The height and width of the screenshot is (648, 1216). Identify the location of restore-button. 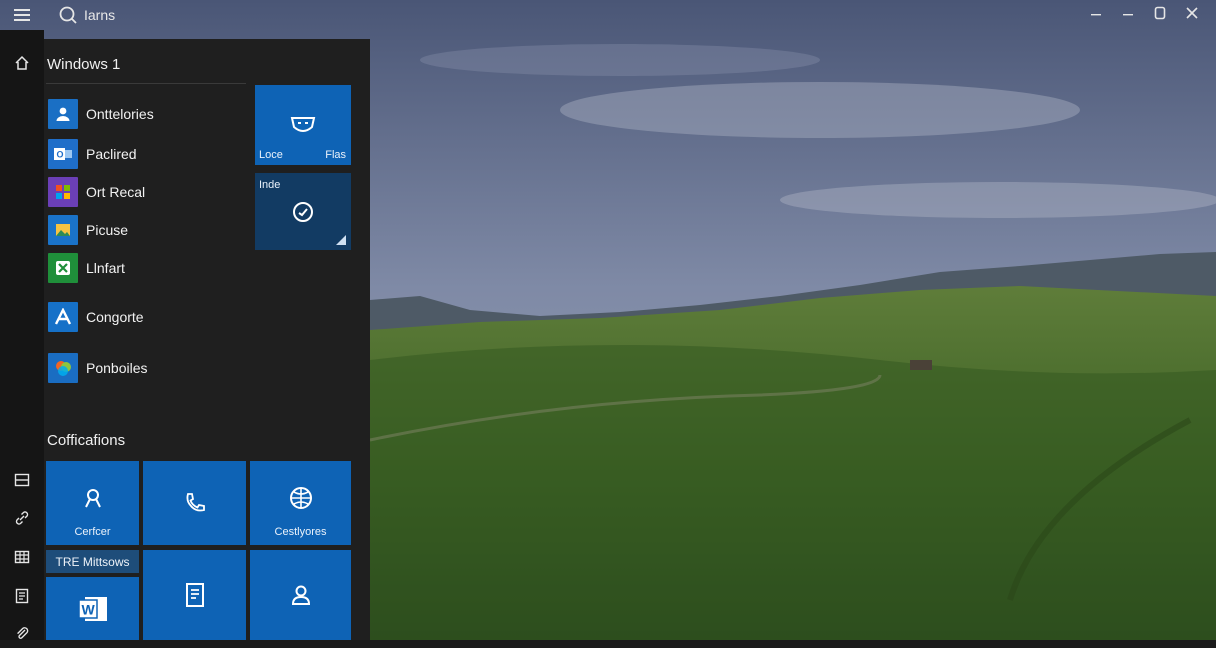
(1128, 13).